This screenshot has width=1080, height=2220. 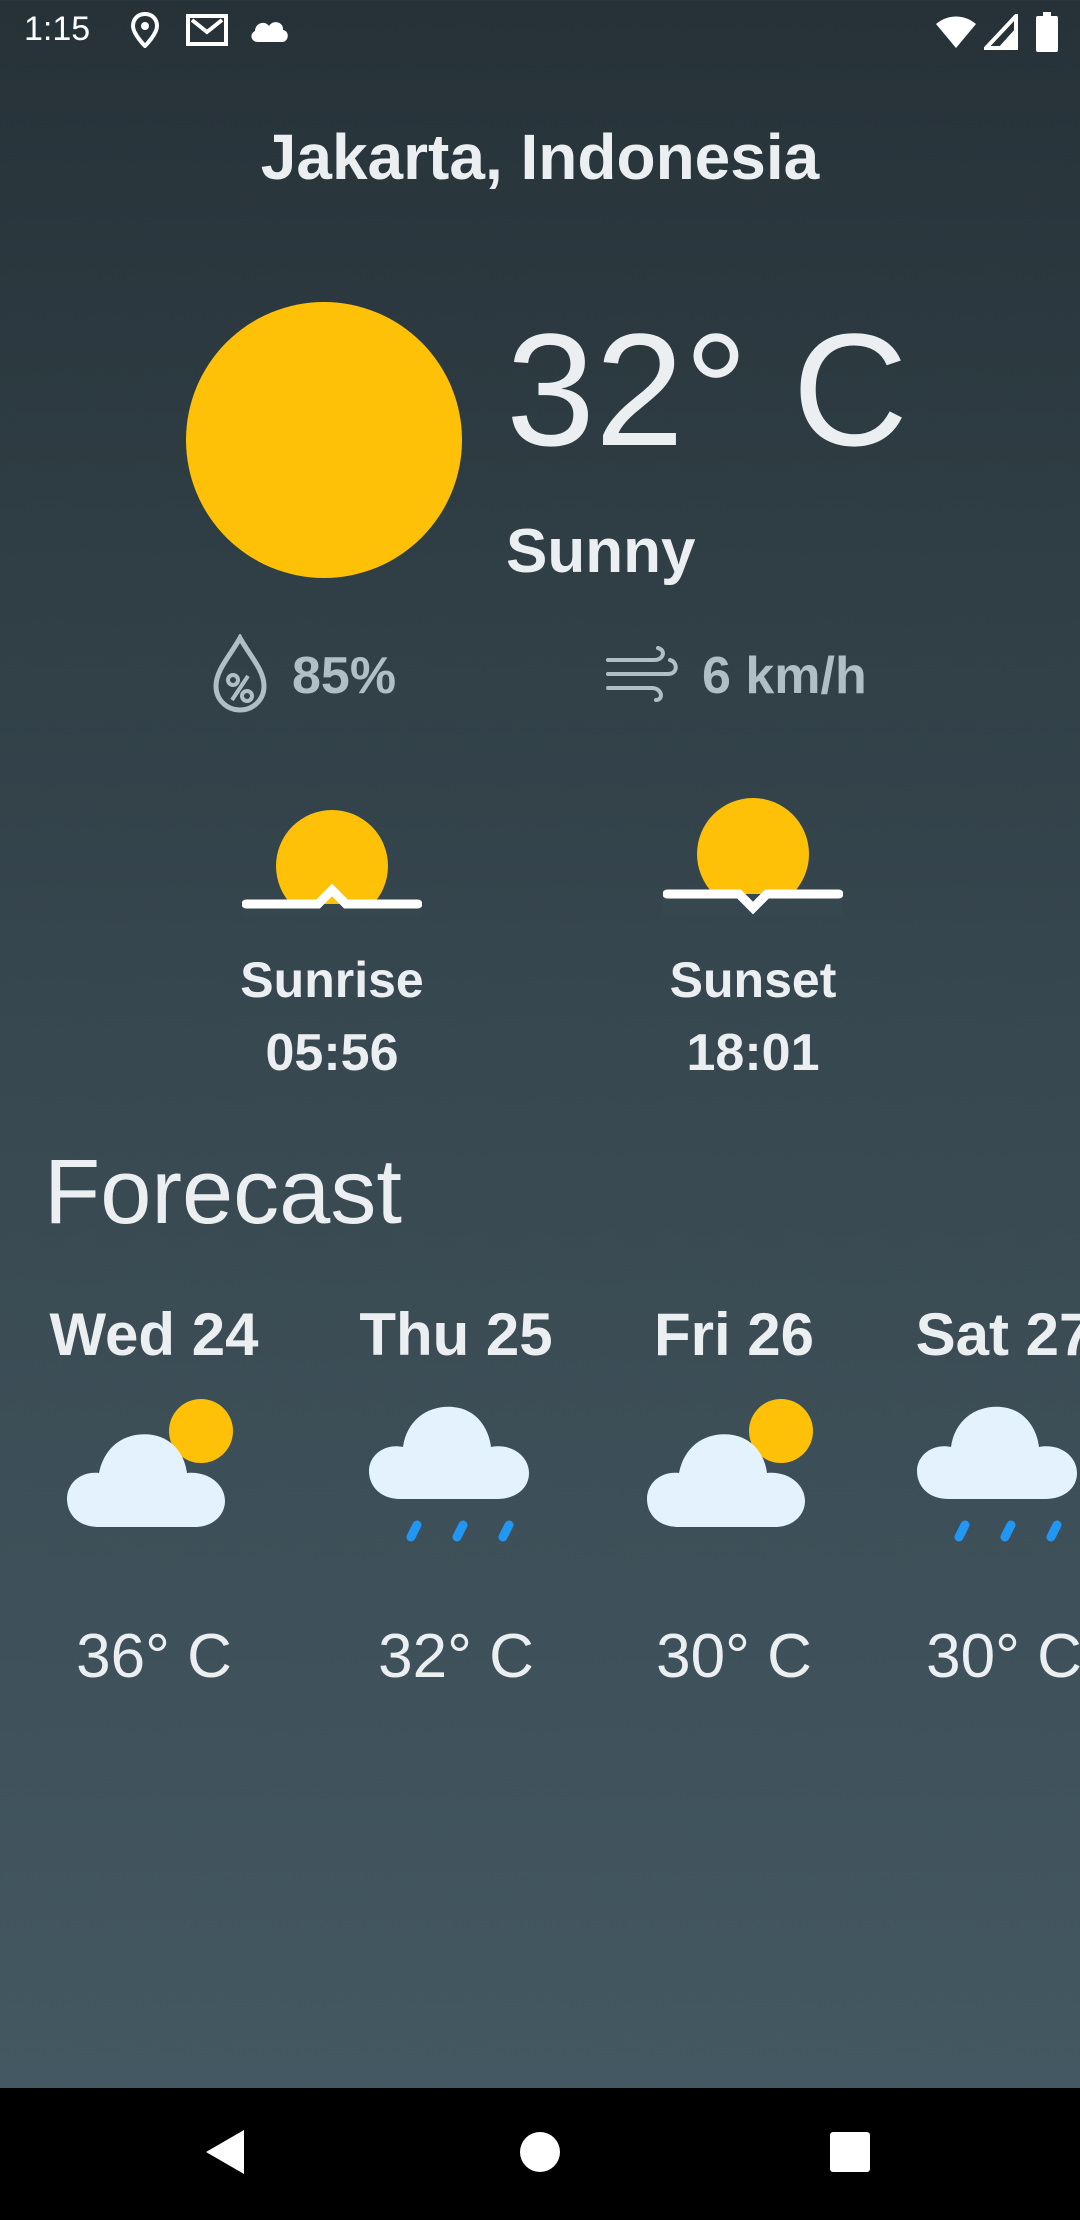 I want to click on back-button, so click(x=226, y=2154).